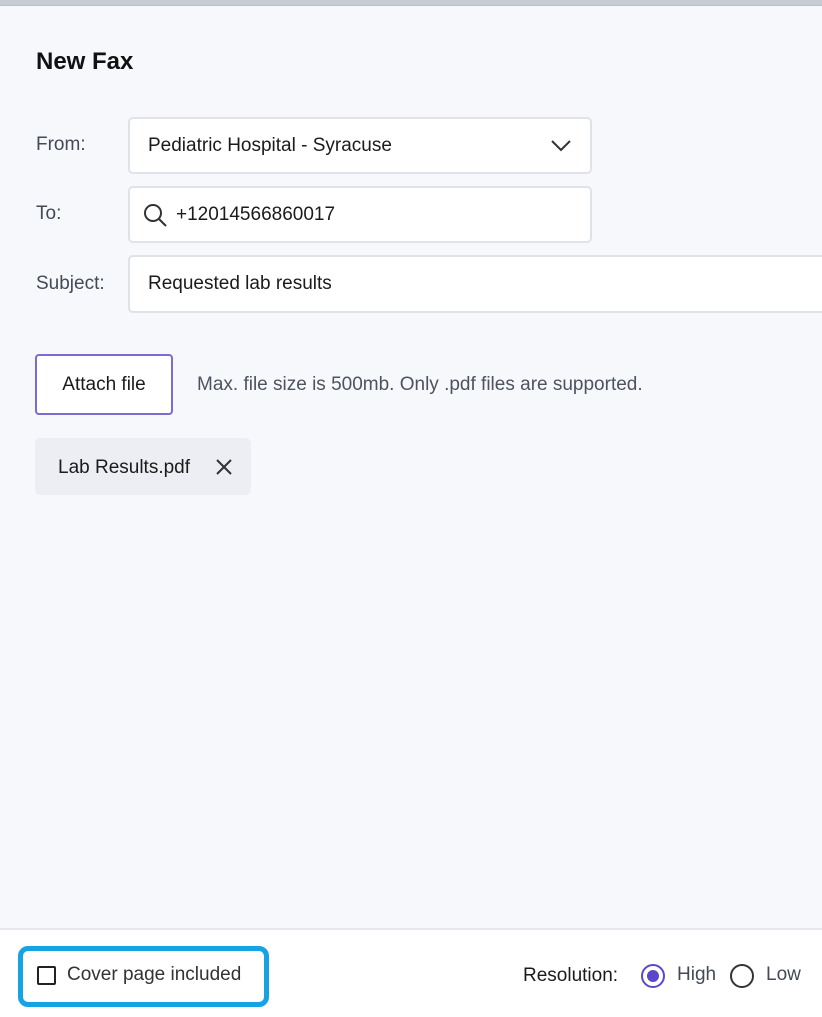 The width and height of the screenshot is (822, 1017). What do you see at coordinates (270, 145) in the screenshot?
I see `from-value: Pediatric Hospital - Syracuse` at bounding box center [270, 145].